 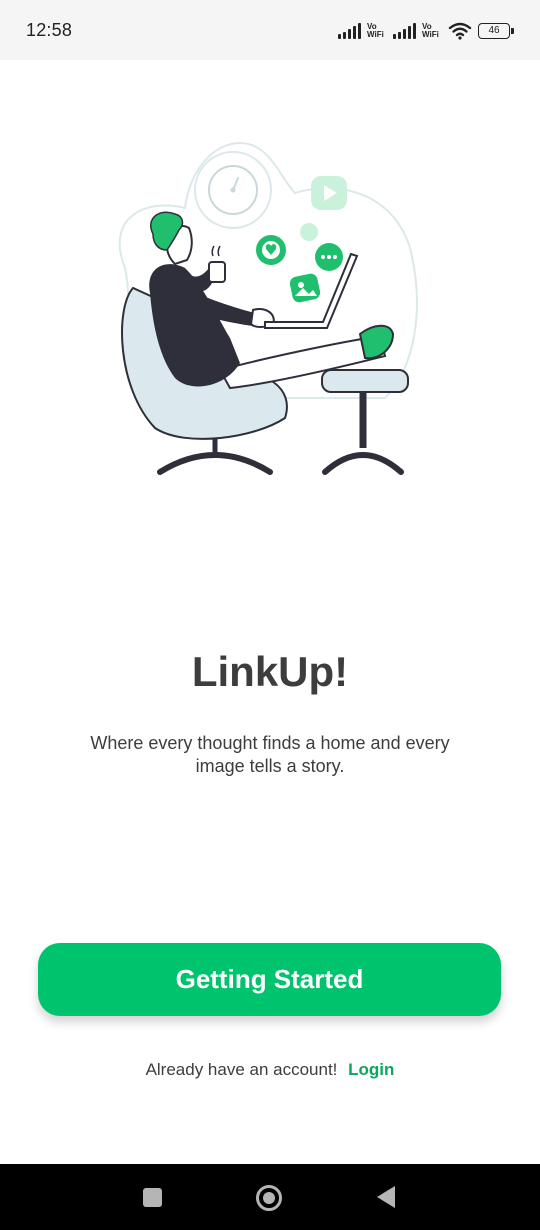 I want to click on getting-started-button: Getting Started, so click(x=269, y=979).